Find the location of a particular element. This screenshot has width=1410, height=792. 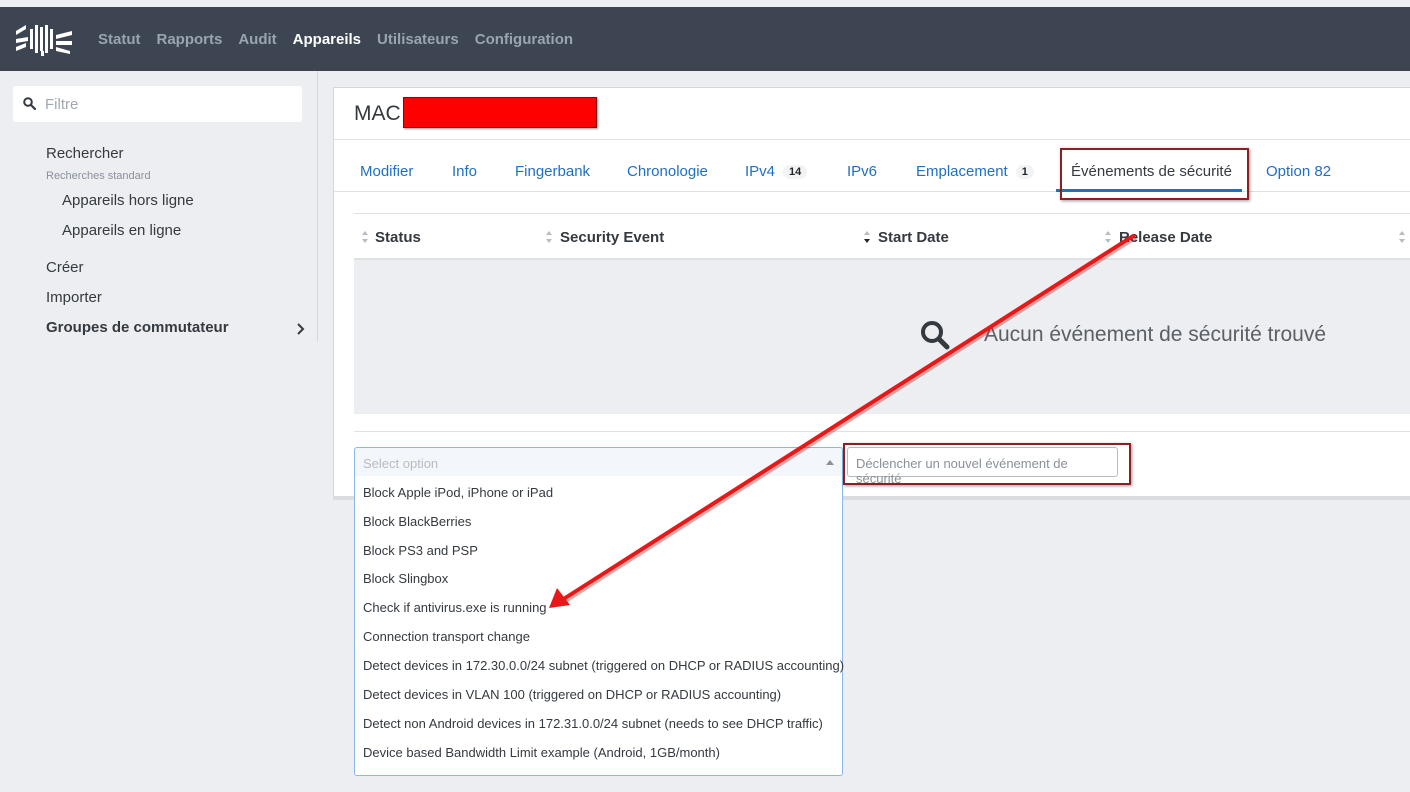

select-option: Block BlackBerries is located at coordinates (417, 521).